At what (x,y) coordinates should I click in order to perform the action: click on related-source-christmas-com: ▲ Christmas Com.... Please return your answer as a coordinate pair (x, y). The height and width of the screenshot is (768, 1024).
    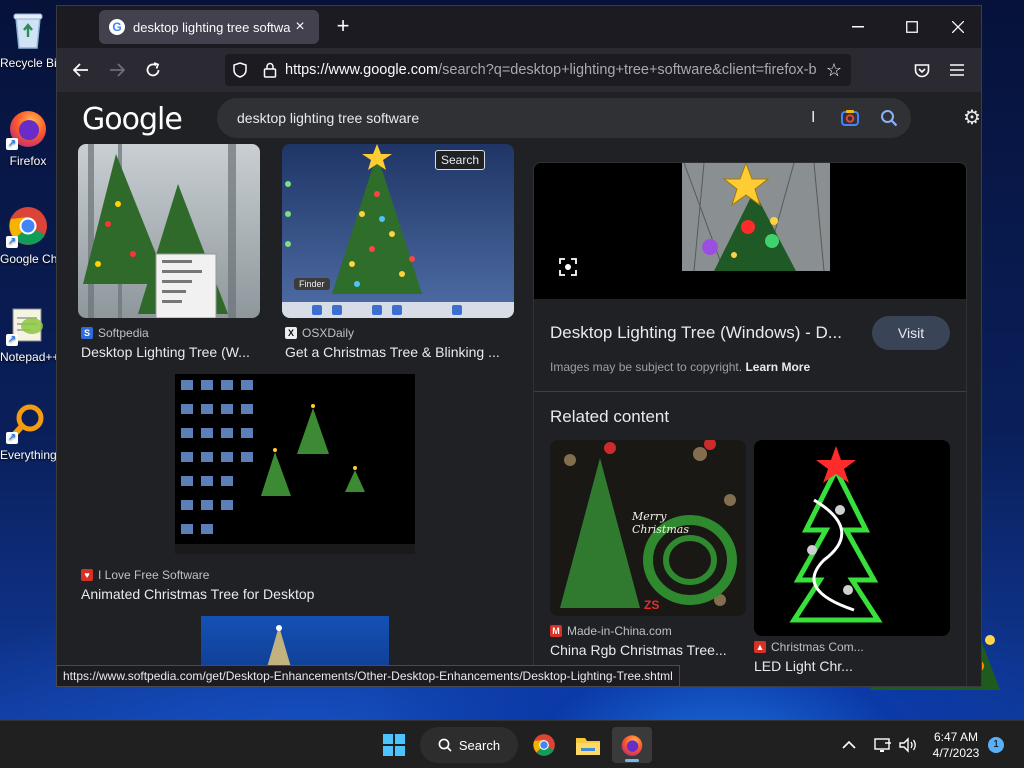
    Looking at the image, I should click on (809, 647).